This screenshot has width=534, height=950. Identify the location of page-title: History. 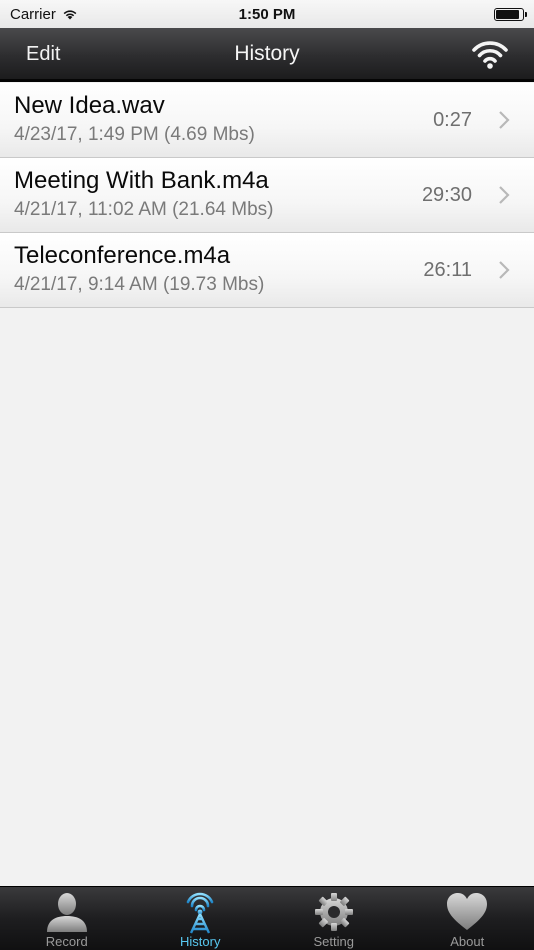
(267, 53).